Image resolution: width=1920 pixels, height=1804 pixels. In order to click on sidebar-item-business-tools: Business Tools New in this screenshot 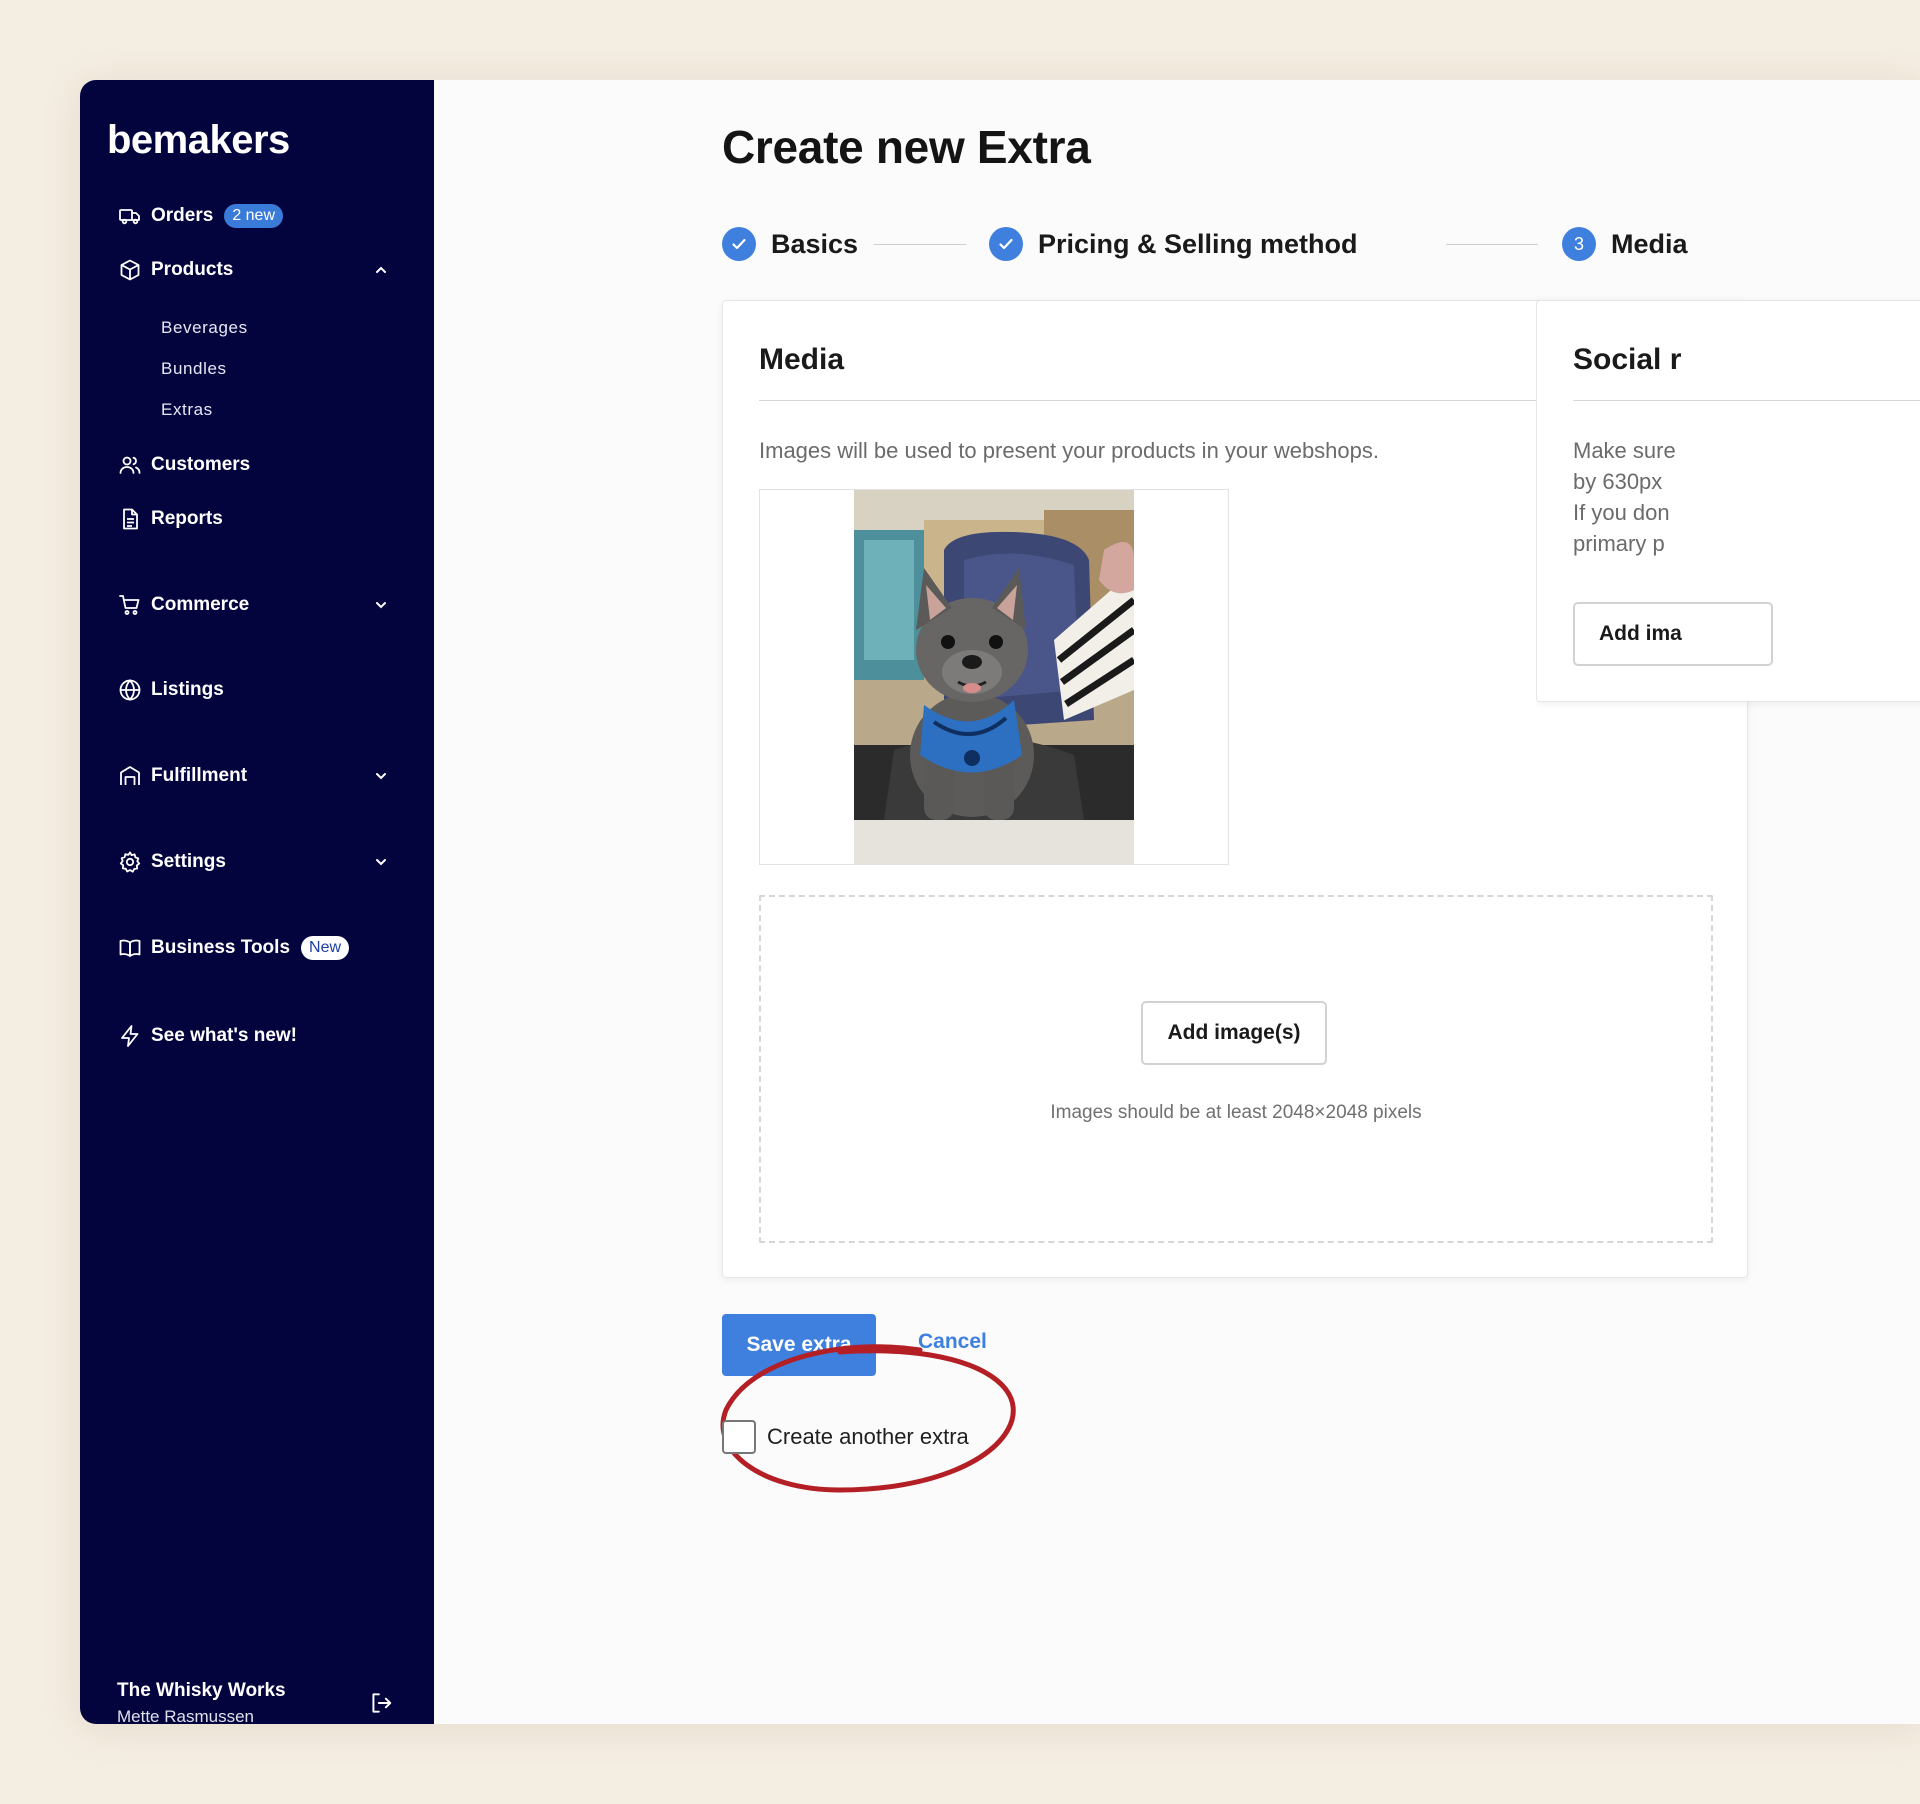, I will do `click(234, 948)`.